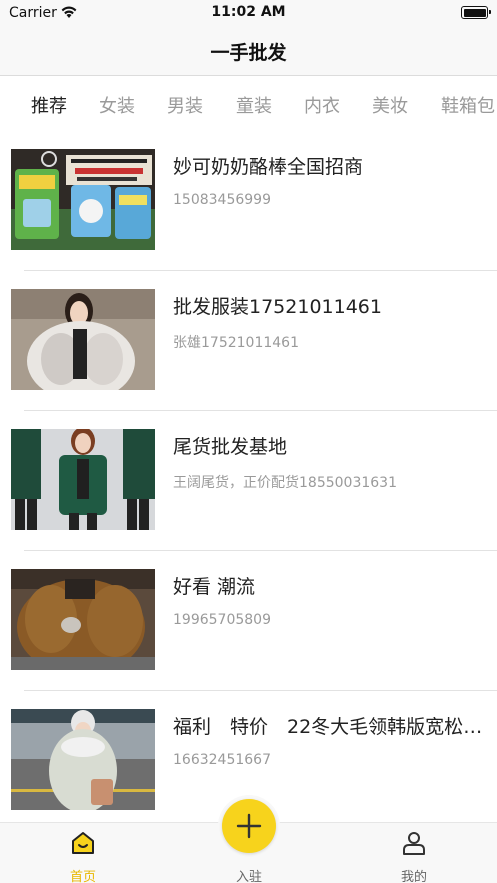 The height and width of the screenshot is (883, 497). What do you see at coordinates (285, 483) in the screenshot?
I see `merchant-contact: 王阔尾货，正价配货18550031631` at bounding box center [285, 483].